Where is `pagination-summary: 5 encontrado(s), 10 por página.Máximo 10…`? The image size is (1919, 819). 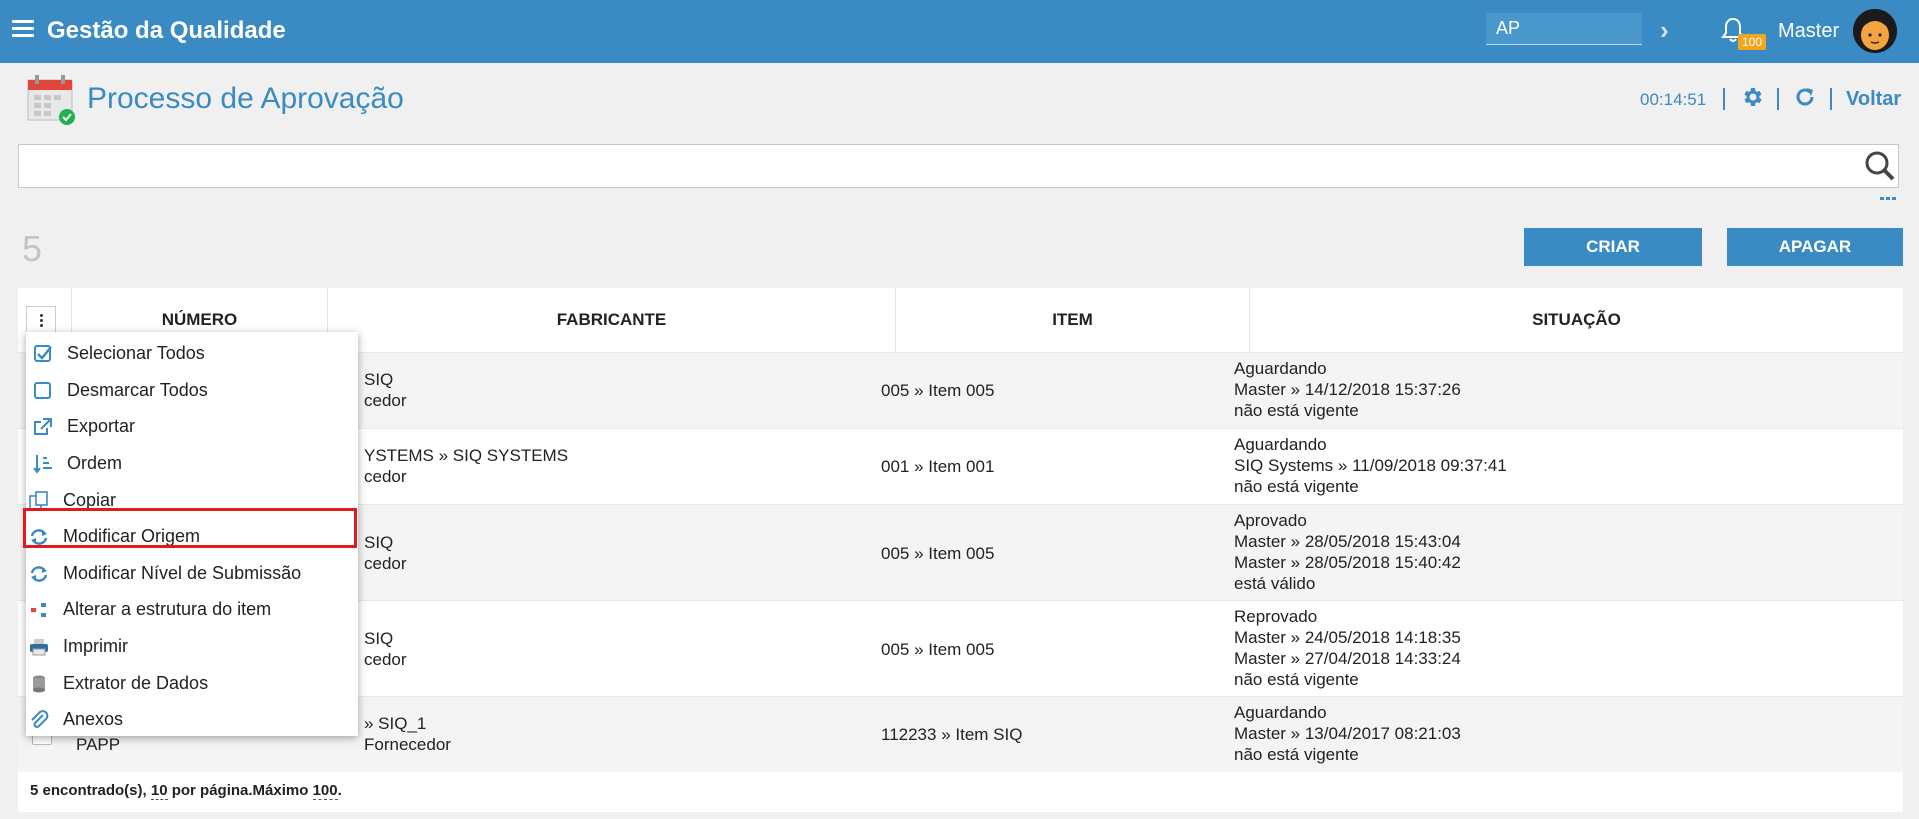
pagination-summary: 5 encontrado(s), 10 por página.Máximo 10… is located at coordinates (186, 791).